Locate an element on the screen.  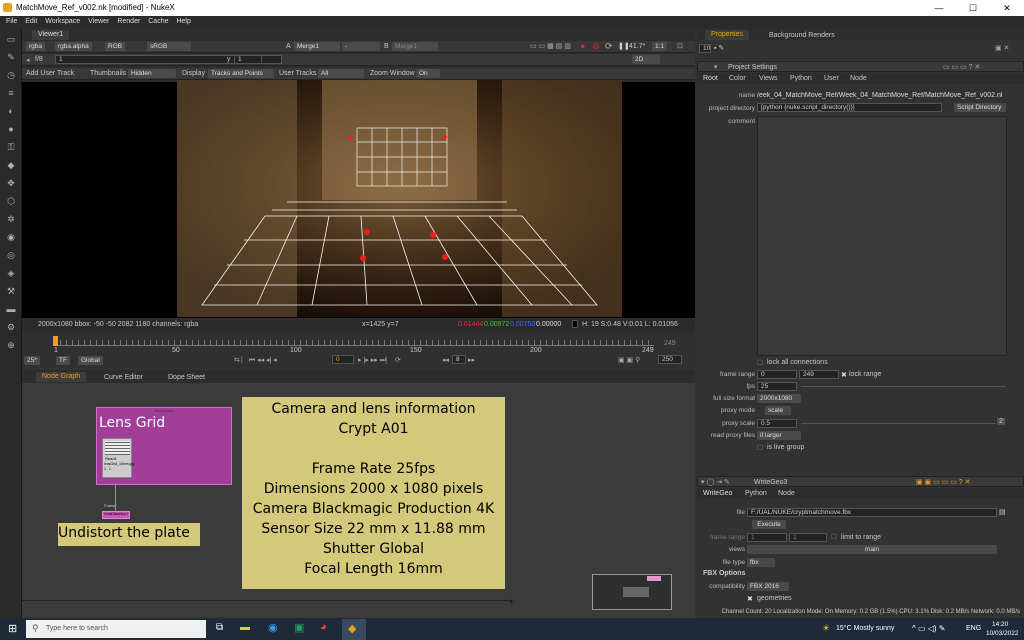
zoom-value: 41.7* is located at coordinates (637, 46).